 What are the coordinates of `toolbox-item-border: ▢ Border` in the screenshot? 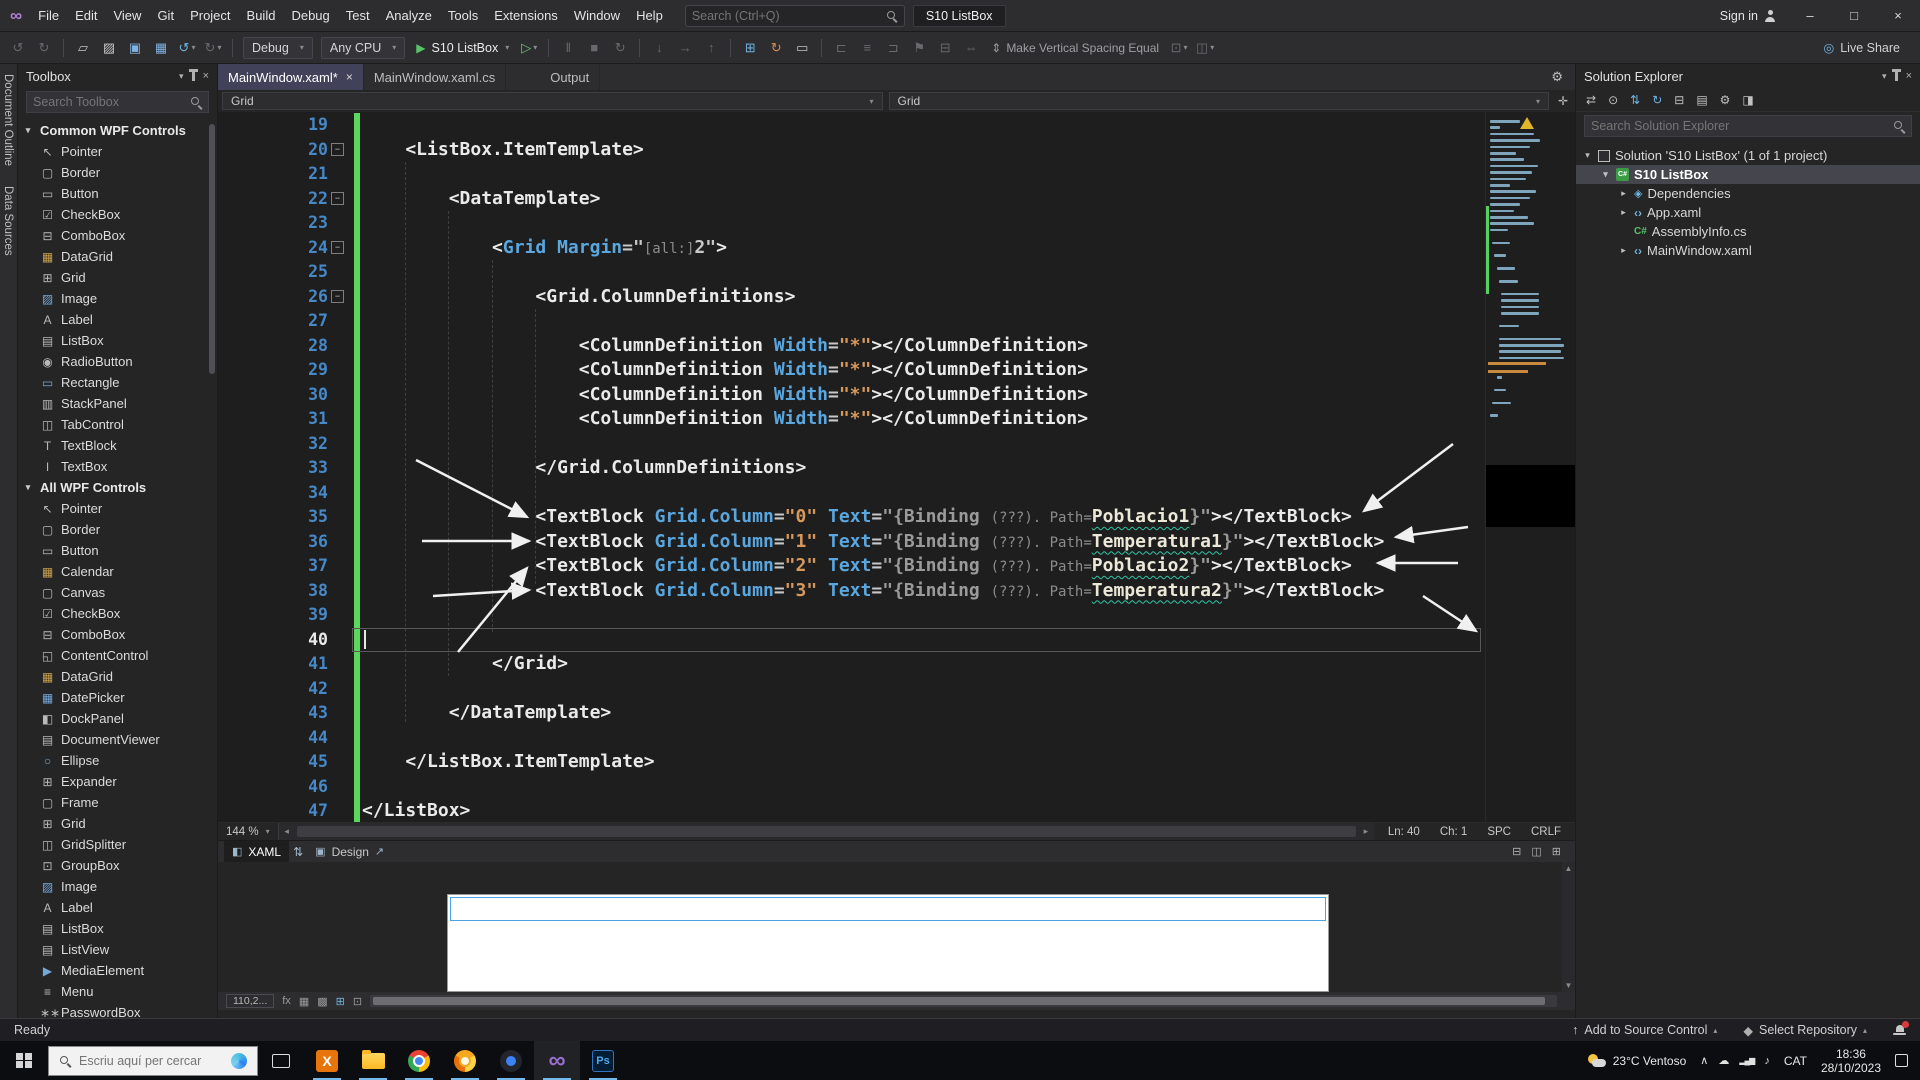 It's located at (117, 172).